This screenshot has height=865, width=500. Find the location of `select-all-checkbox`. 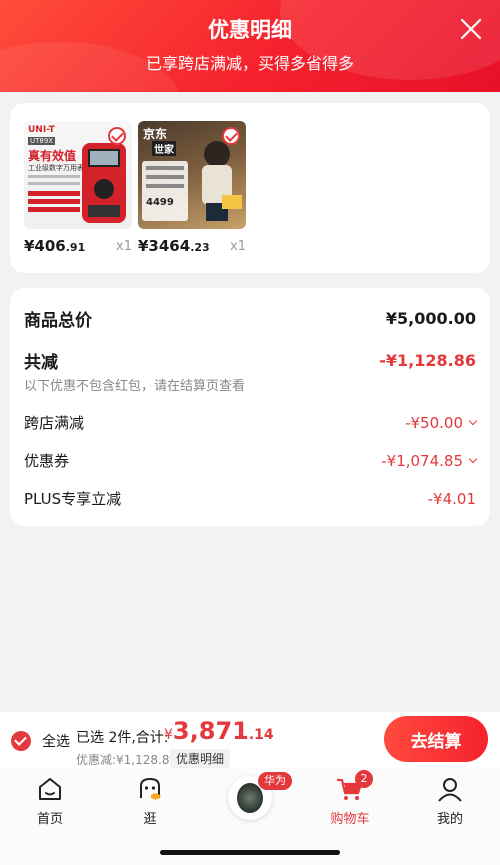

select-all-checkbox is located at coordinates (21, 741).